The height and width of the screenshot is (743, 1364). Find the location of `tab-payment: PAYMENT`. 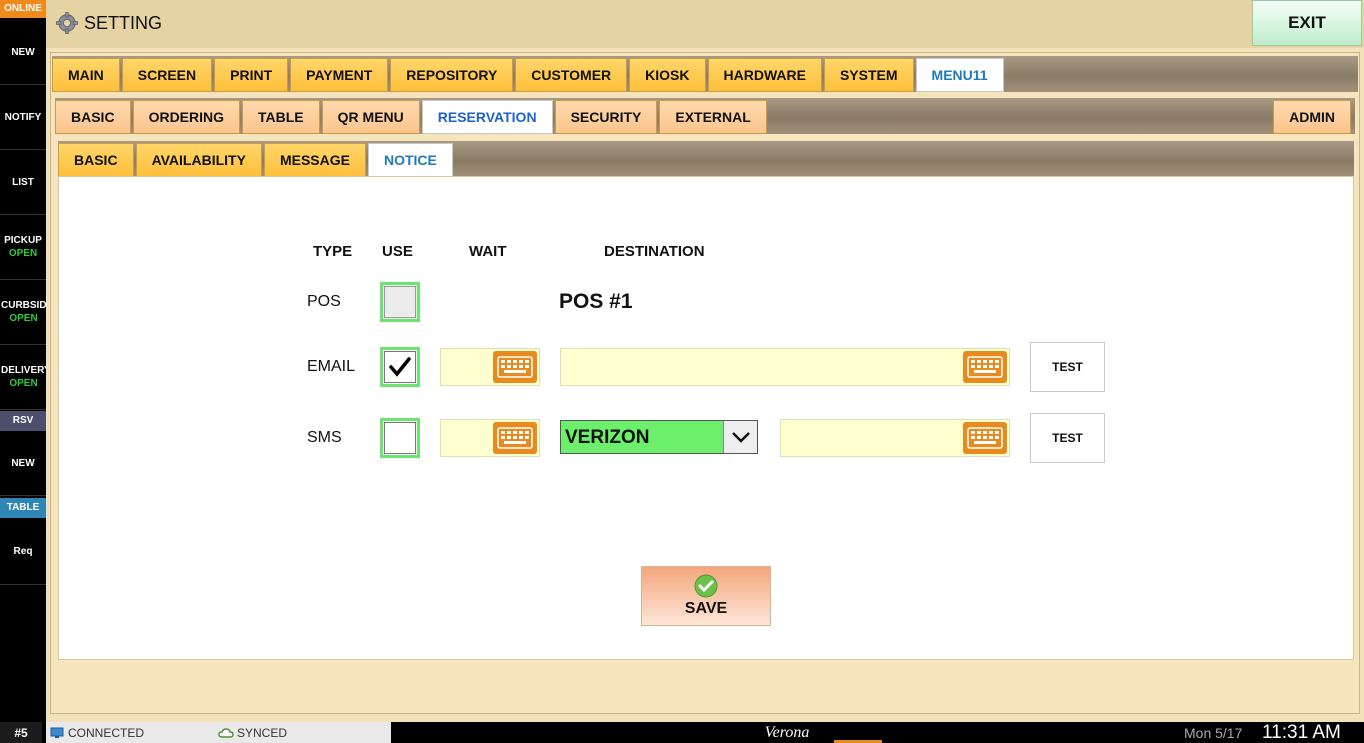

tab-payment: PAYMENT is located at coordinates (339, 75).